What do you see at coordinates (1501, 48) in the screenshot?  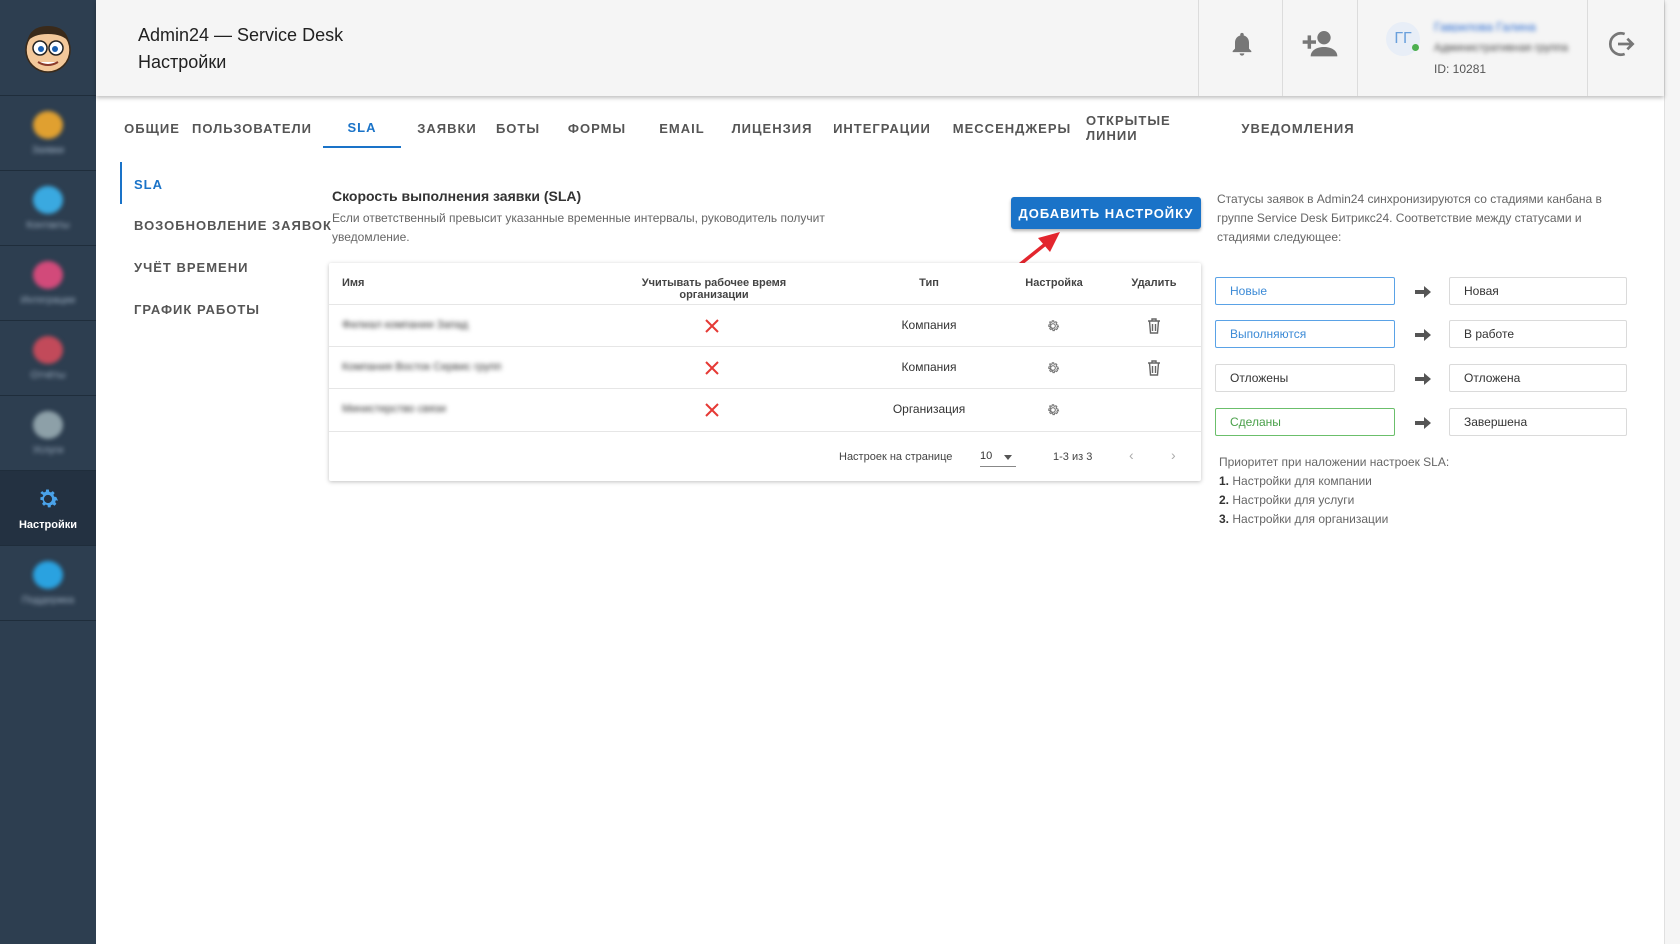 I see `user-subtitle: Административная группа` at bounding box center [1501, 48].